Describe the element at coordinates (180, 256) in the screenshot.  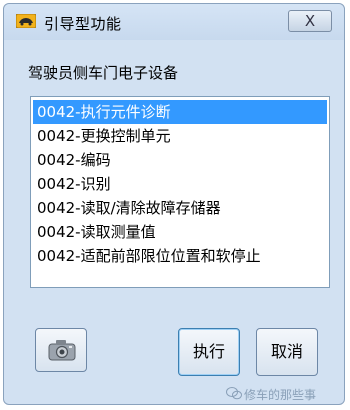
I see `list-item: 0042-适配前部限位位置和软停止` at that location.